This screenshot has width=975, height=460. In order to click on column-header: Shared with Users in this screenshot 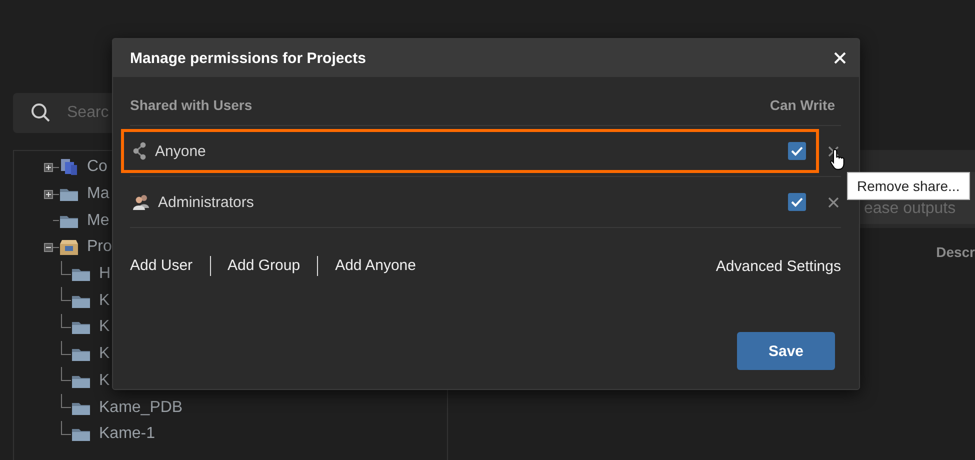, I will do `click(191, 105)`.